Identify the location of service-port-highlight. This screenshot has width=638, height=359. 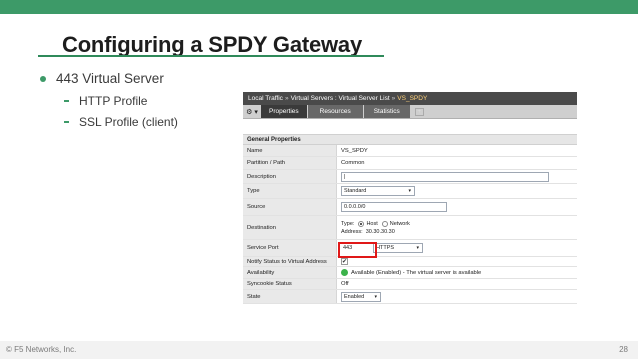
(357, 250).